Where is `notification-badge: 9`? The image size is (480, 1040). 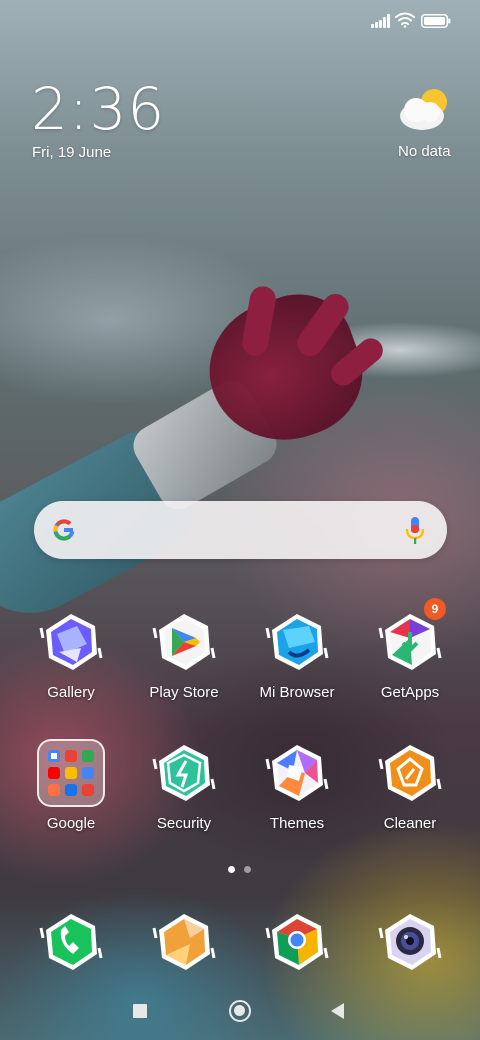 notification-badge: 9 is located at coordinates (435, 609).